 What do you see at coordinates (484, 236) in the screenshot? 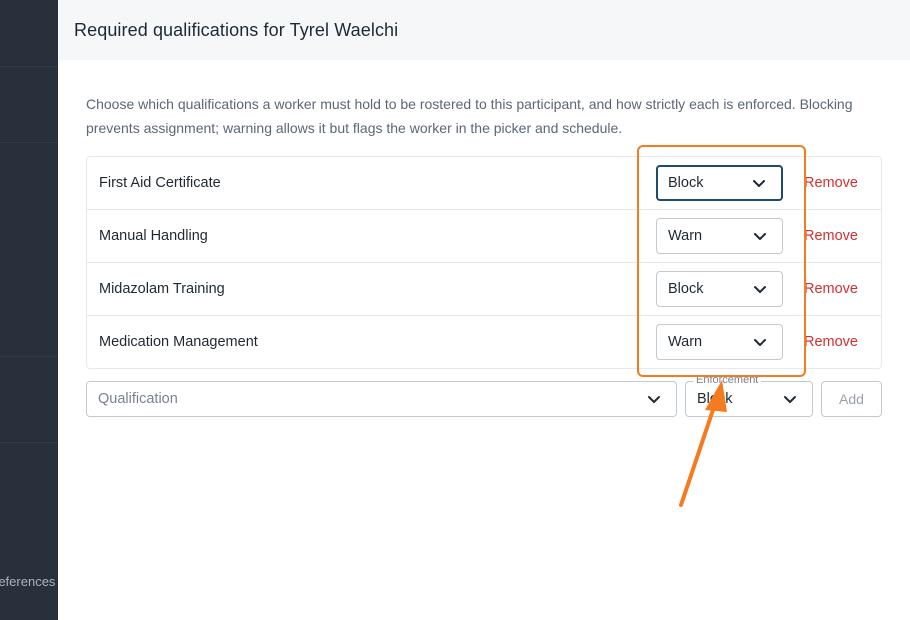
I see `list-item: Manual Handling Warn Remove` at bounding box center [484, 236].